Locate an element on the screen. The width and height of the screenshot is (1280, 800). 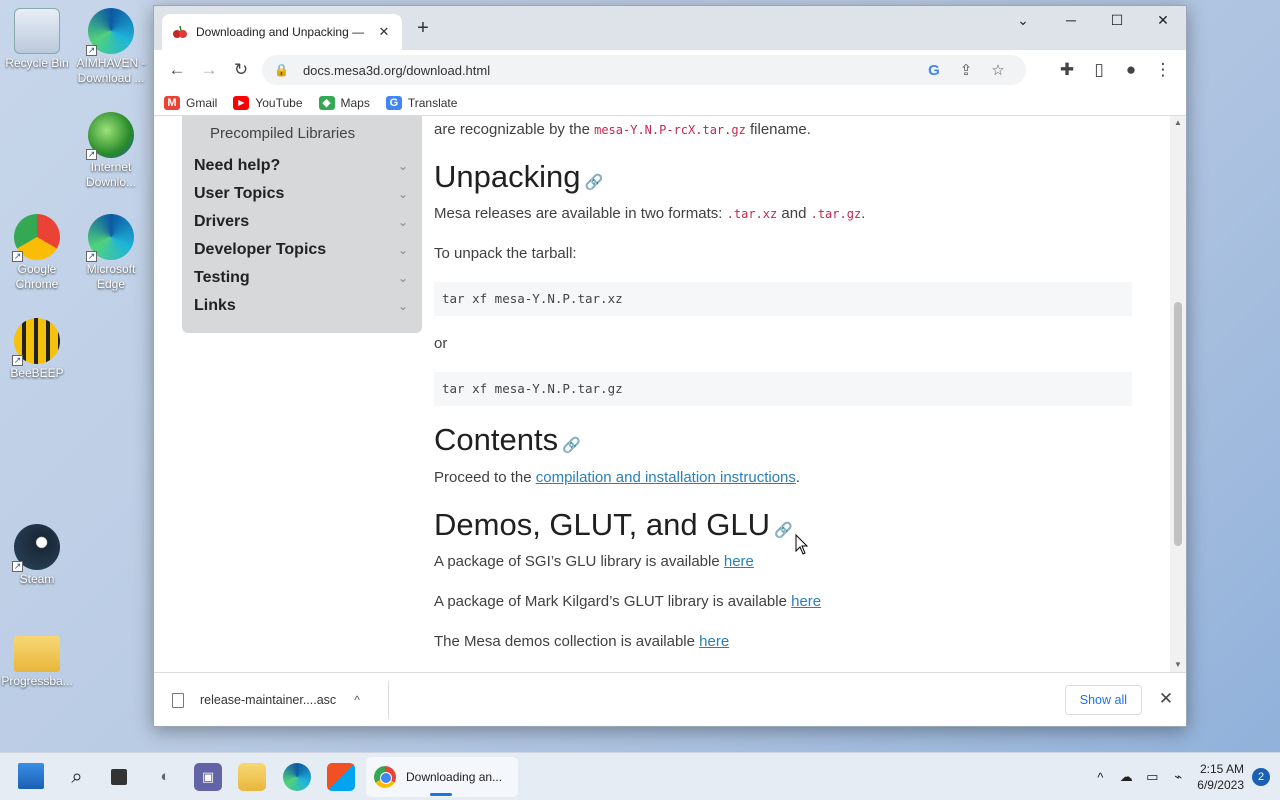
sidenav-item-need-help: Need help? ⌄ is located at coordinates (301, 166).